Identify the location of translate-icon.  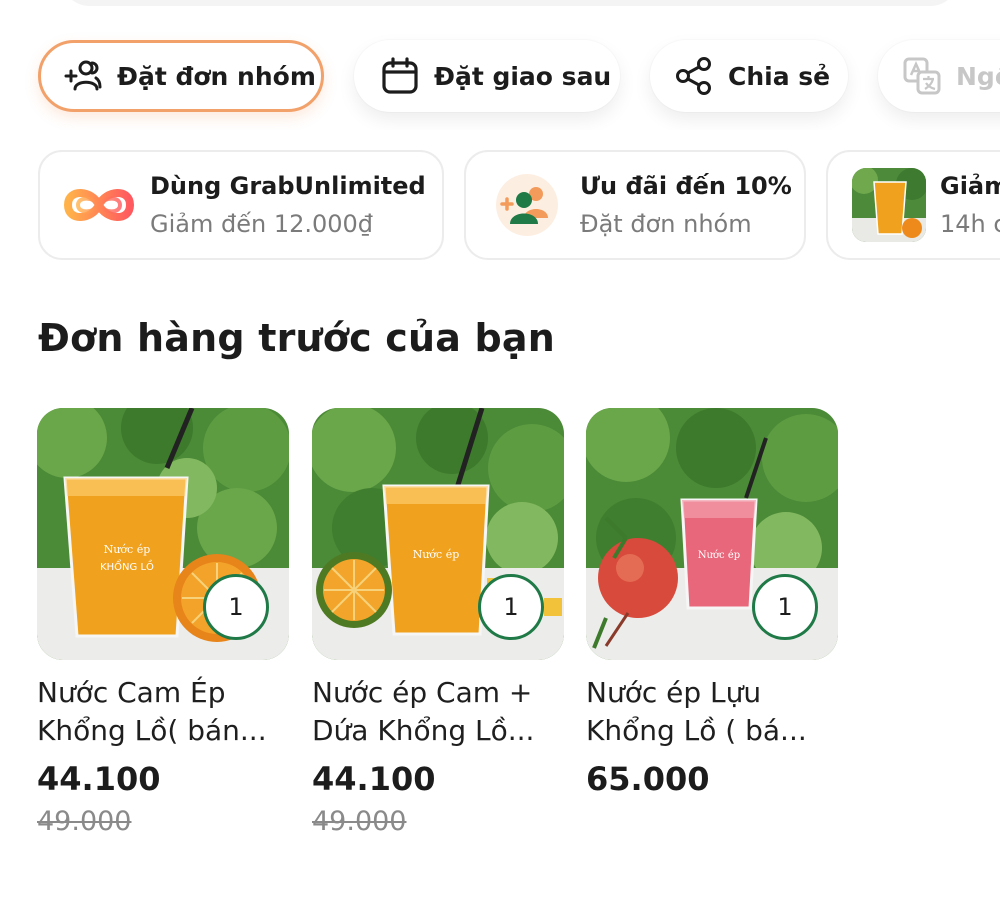
(922, 76).